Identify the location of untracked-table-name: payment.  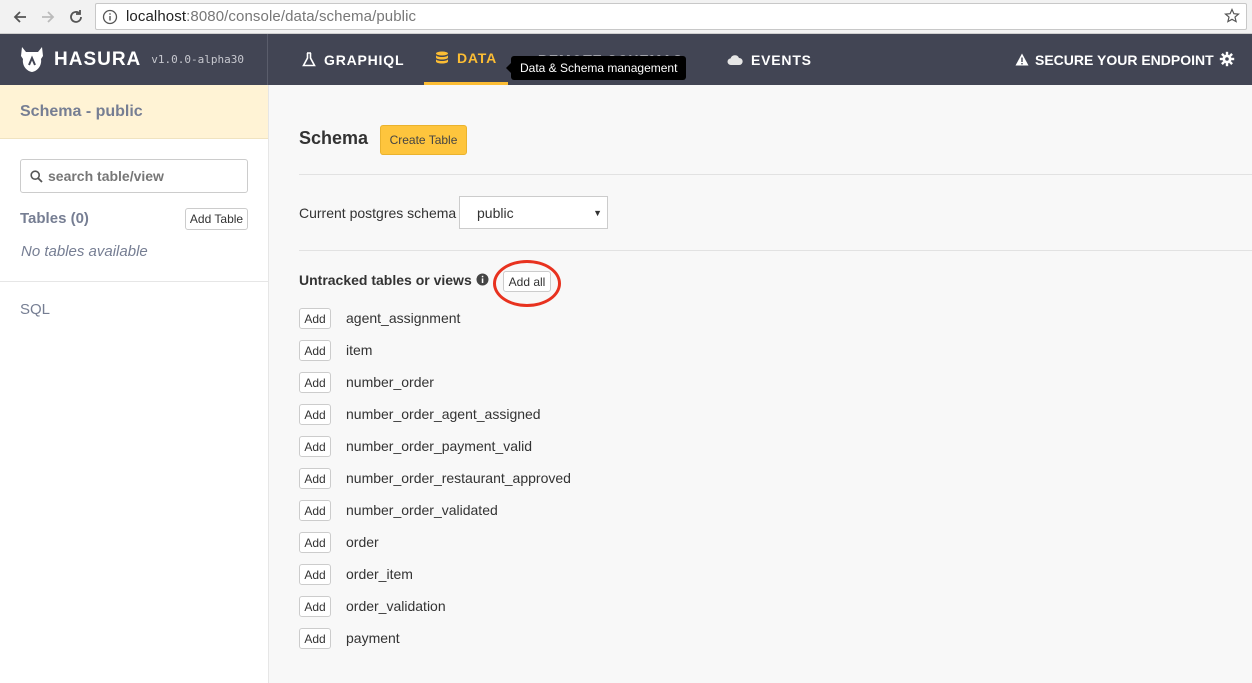
(373, 638).